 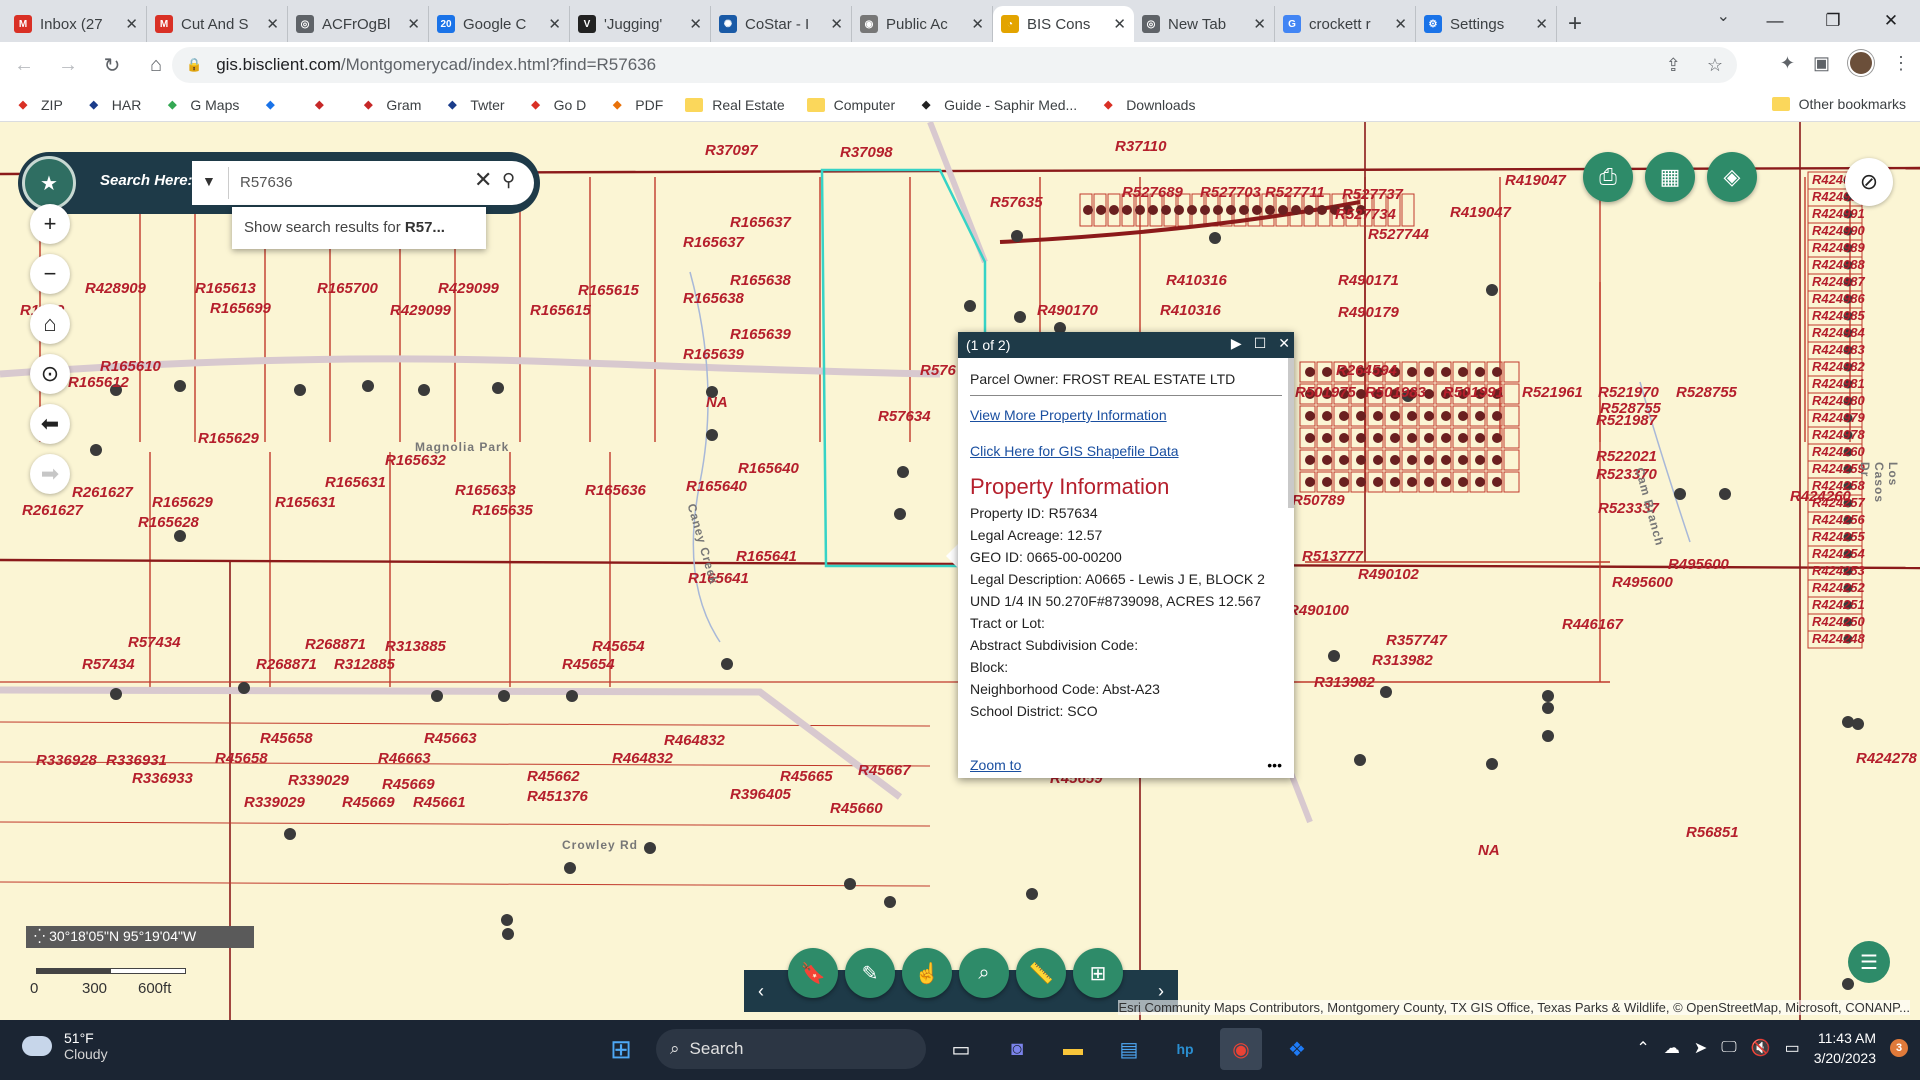 I want to click on bookmark-item: ◆ Gram, so click(x=390, y=105).